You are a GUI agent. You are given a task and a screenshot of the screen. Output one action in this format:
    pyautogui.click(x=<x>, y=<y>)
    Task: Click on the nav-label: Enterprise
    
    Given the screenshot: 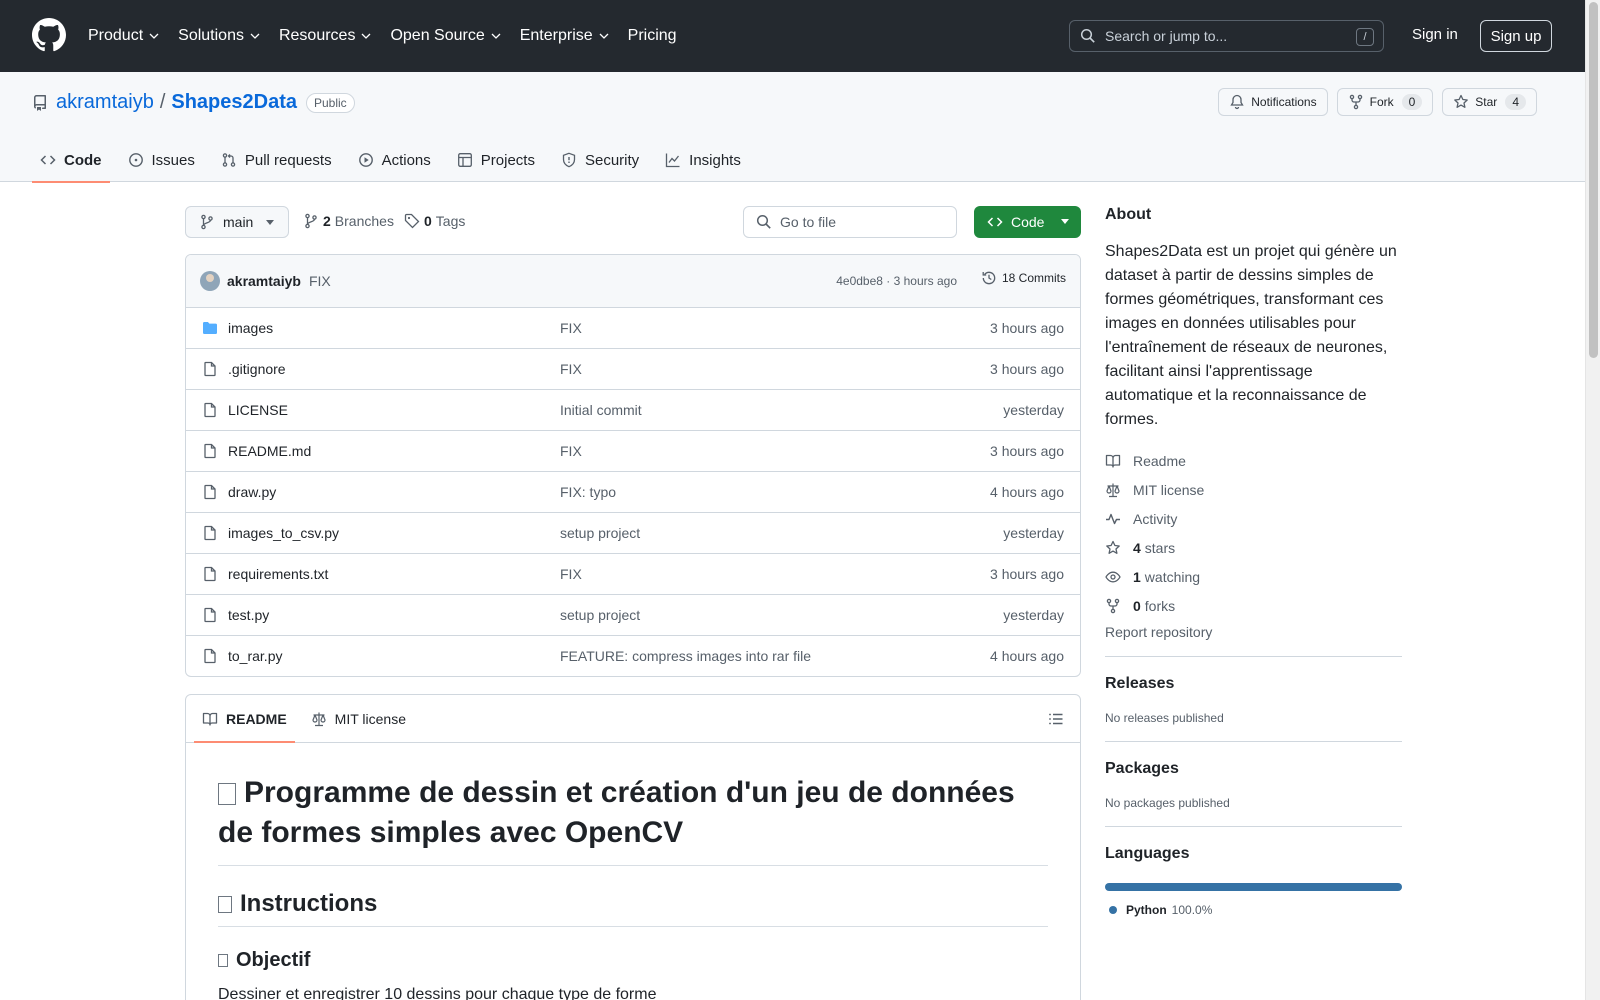 What is the action you would take?
    pyautogui.click(x=556, y=35)
    